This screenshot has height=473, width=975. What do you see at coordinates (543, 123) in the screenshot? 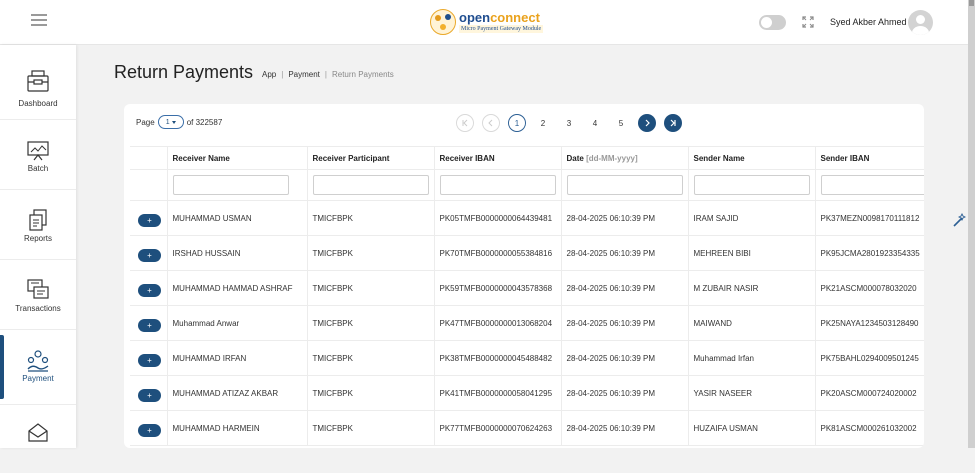
I see `page-button-2: 2` at bounding box center [543, 123].